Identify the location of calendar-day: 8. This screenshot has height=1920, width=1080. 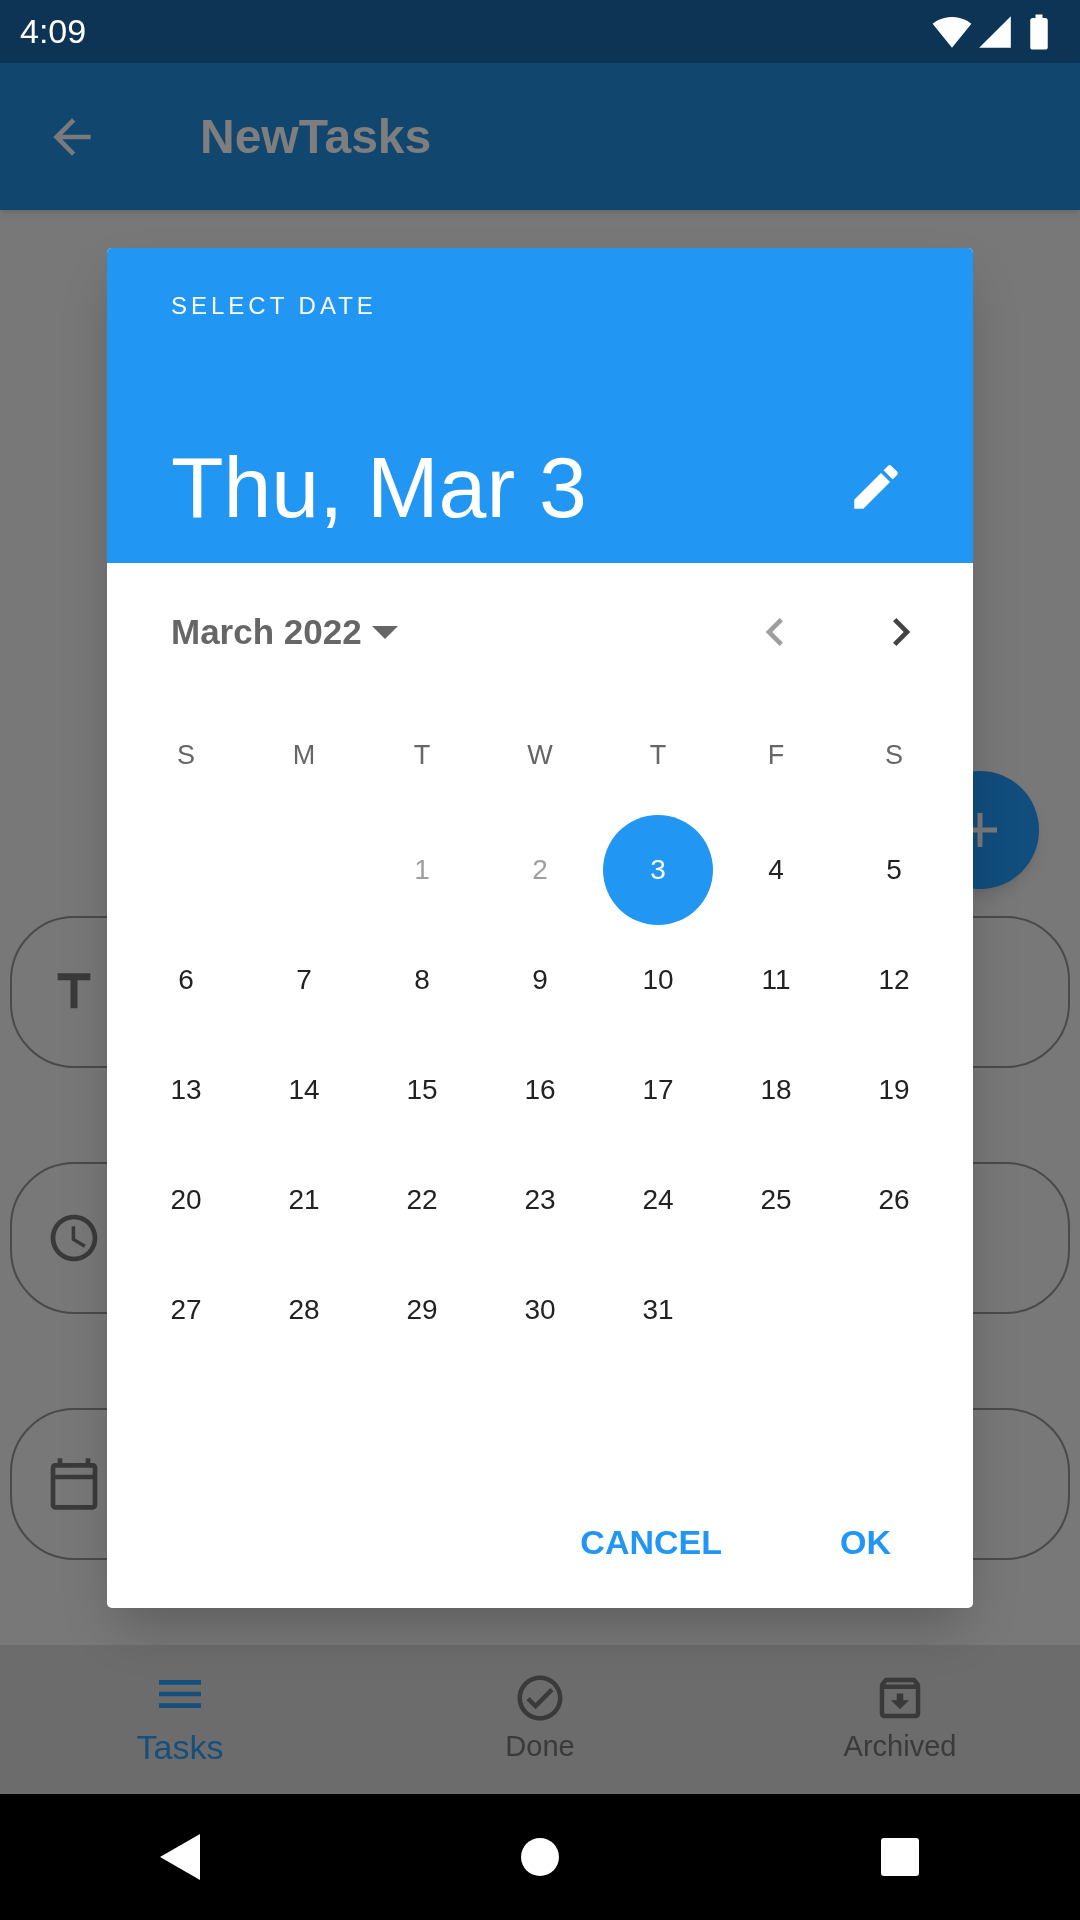
(422, 980).